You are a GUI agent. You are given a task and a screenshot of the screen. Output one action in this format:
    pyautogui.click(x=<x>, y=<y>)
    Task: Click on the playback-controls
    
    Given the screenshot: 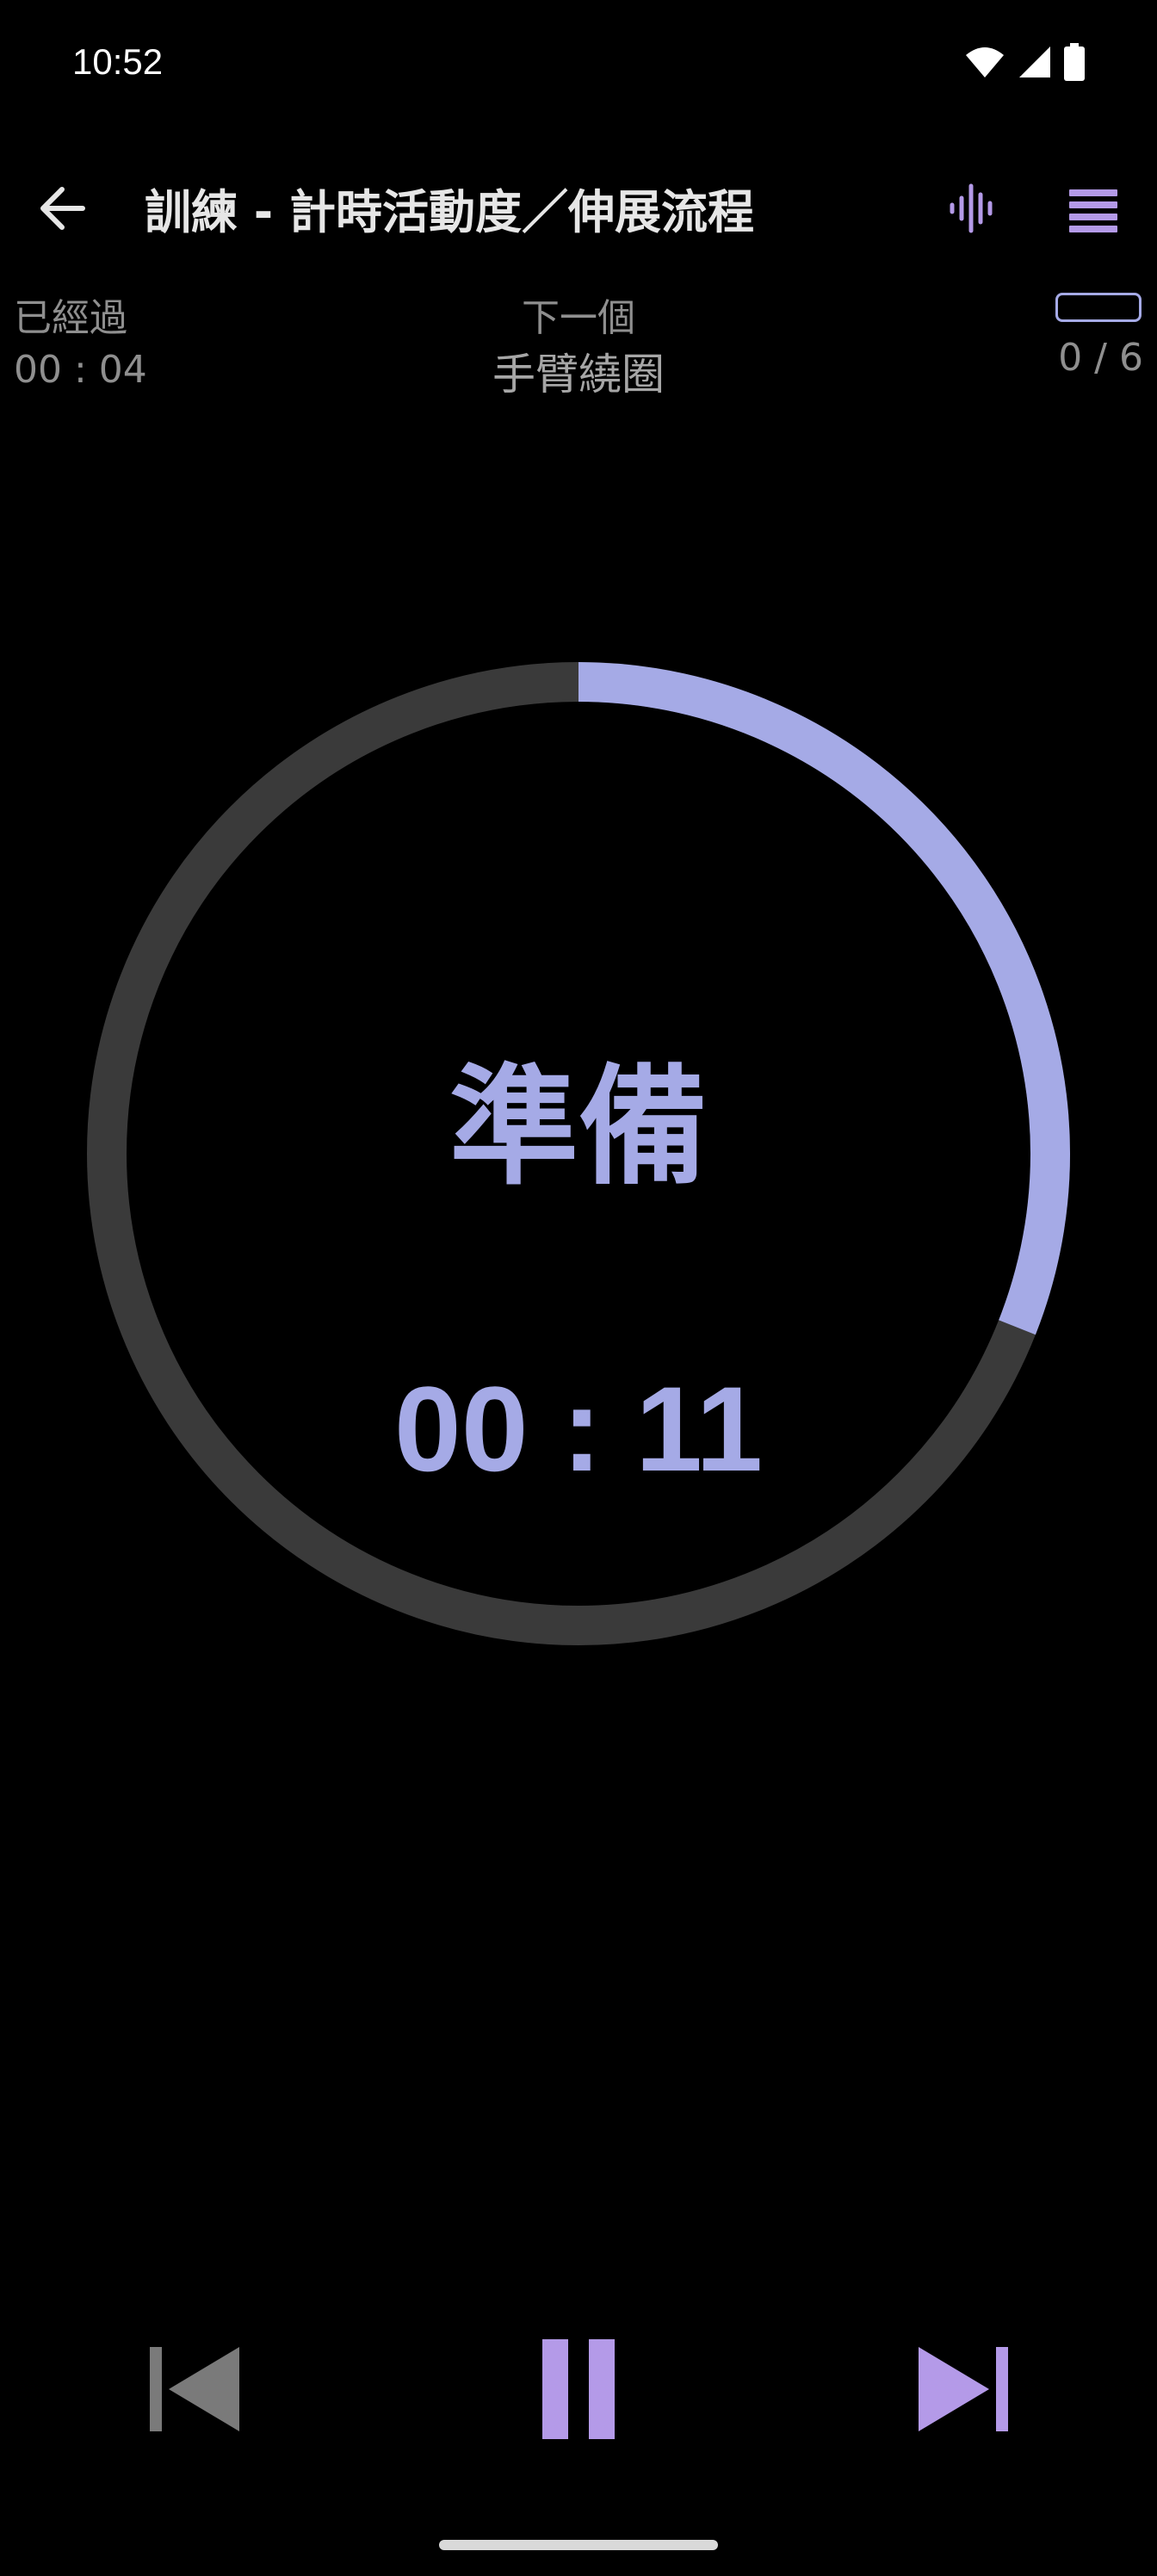 What is the action you would take?
    pyautogui.click(x=579, y=2389)
    